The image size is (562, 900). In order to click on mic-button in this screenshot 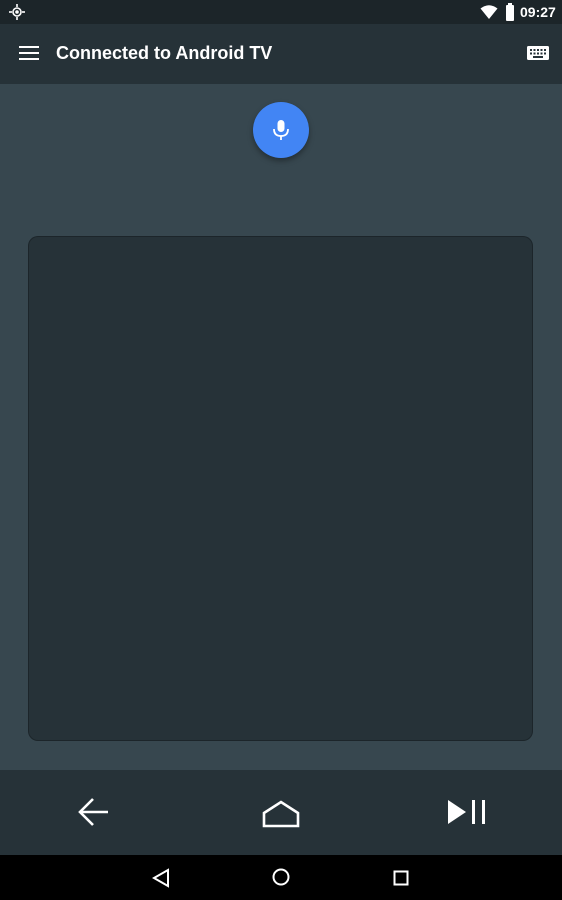, I will do `click(281, 130)`.